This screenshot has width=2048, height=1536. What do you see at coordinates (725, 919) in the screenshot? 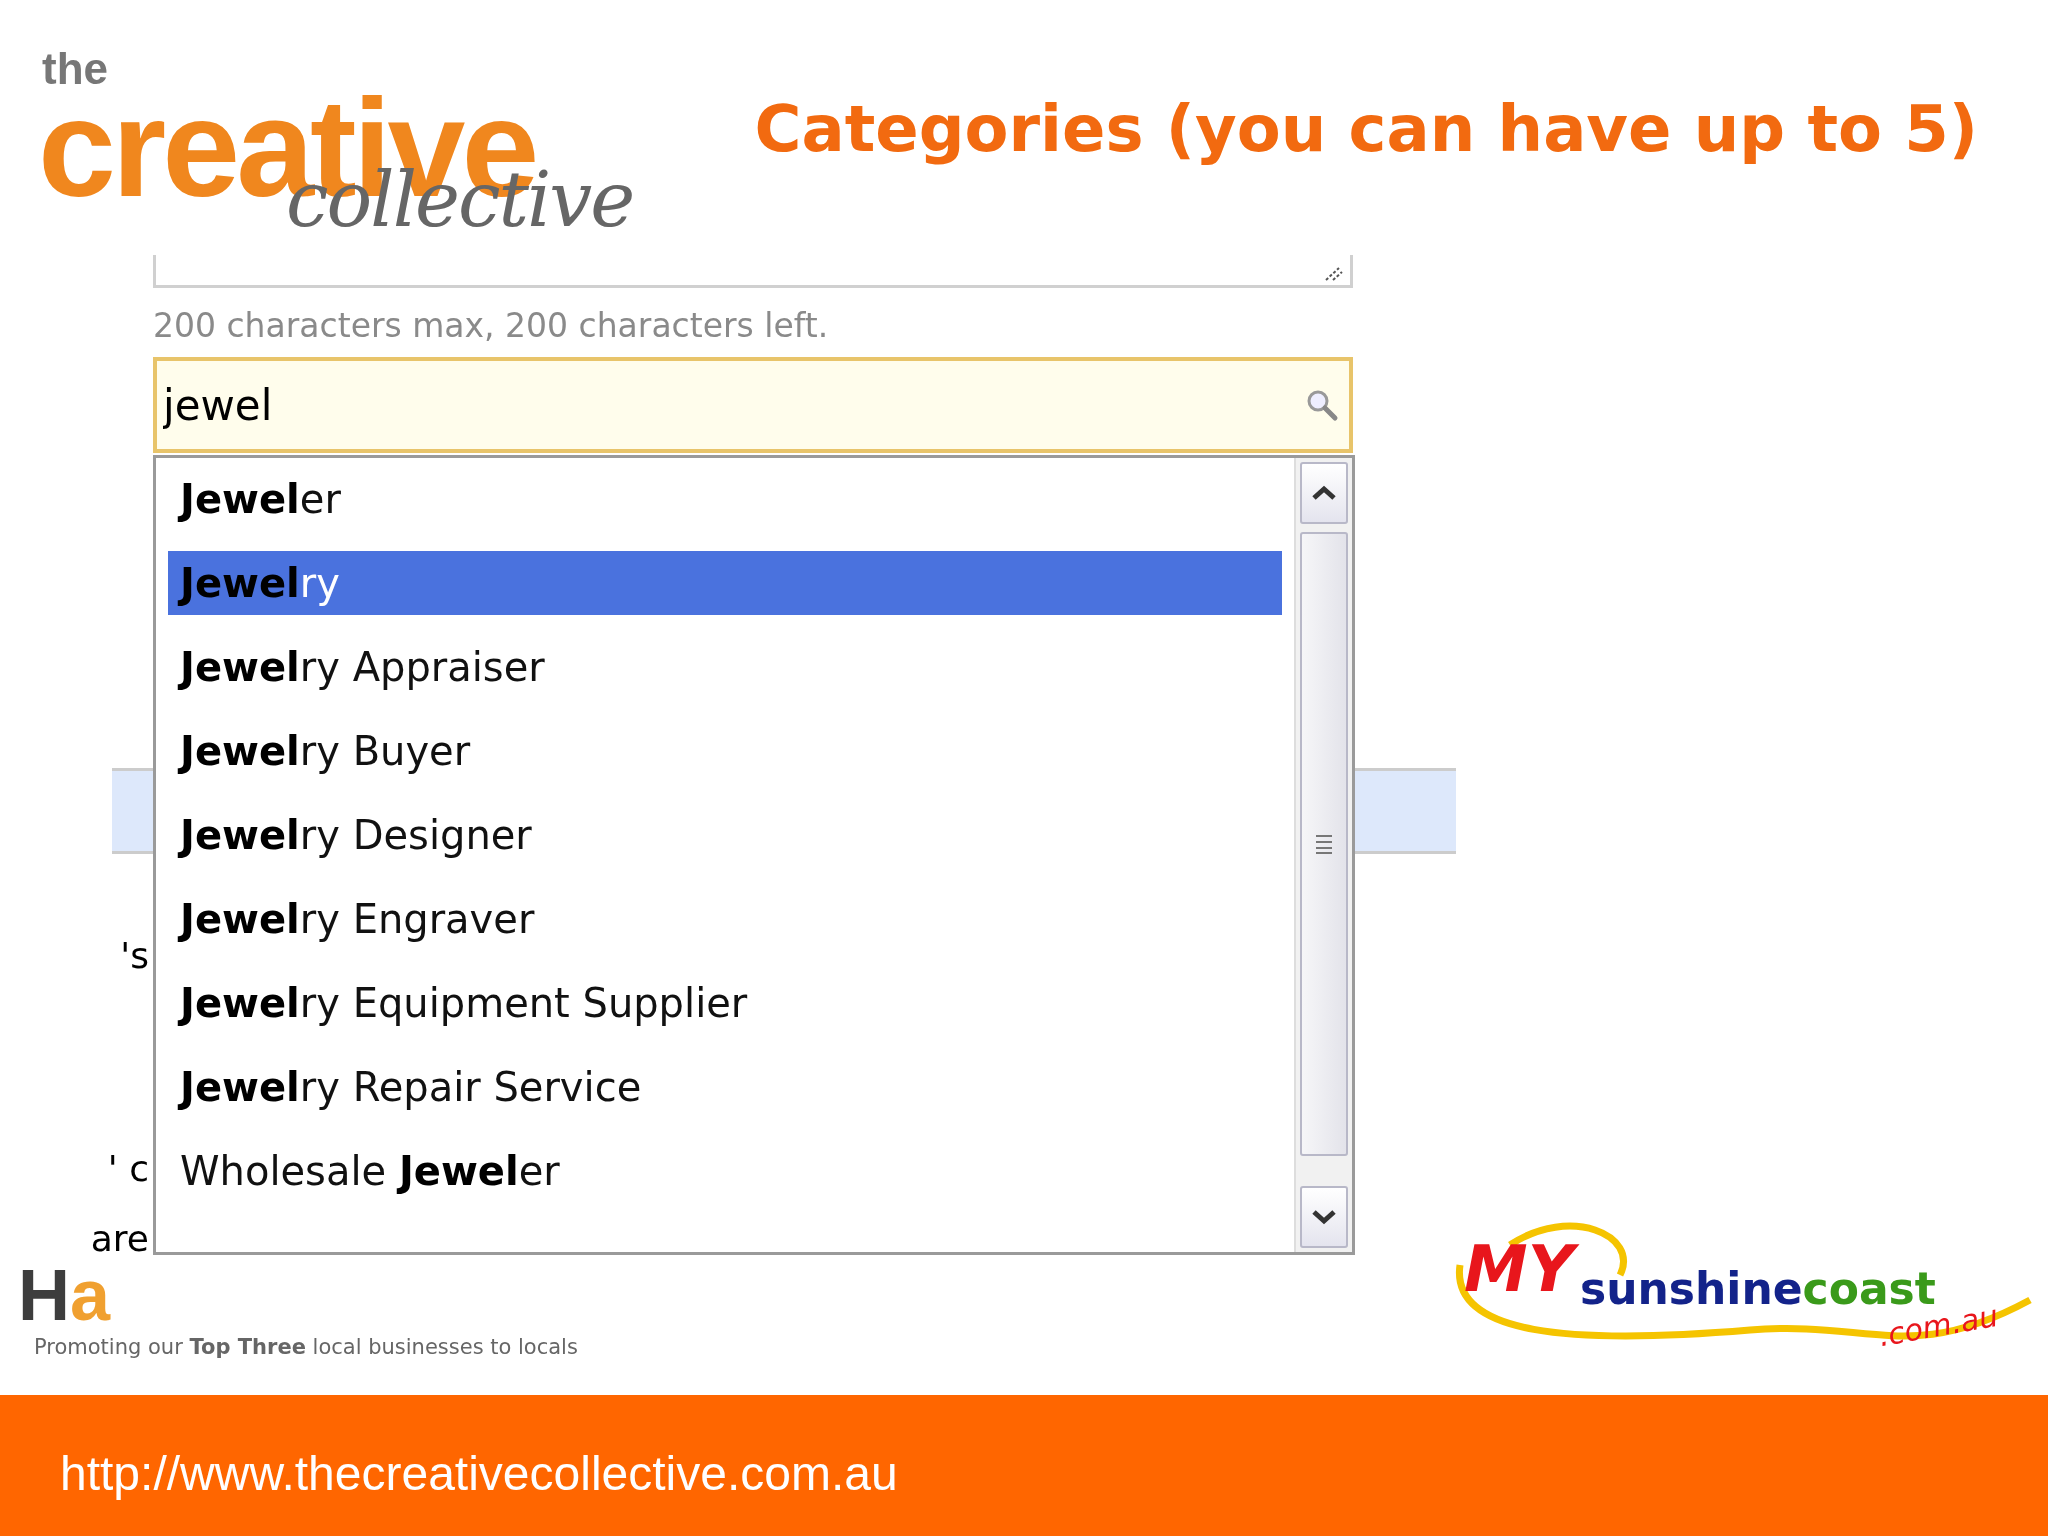
I see `suggestion-item: Jewelry Engraver` at bounding box center [725, 919].